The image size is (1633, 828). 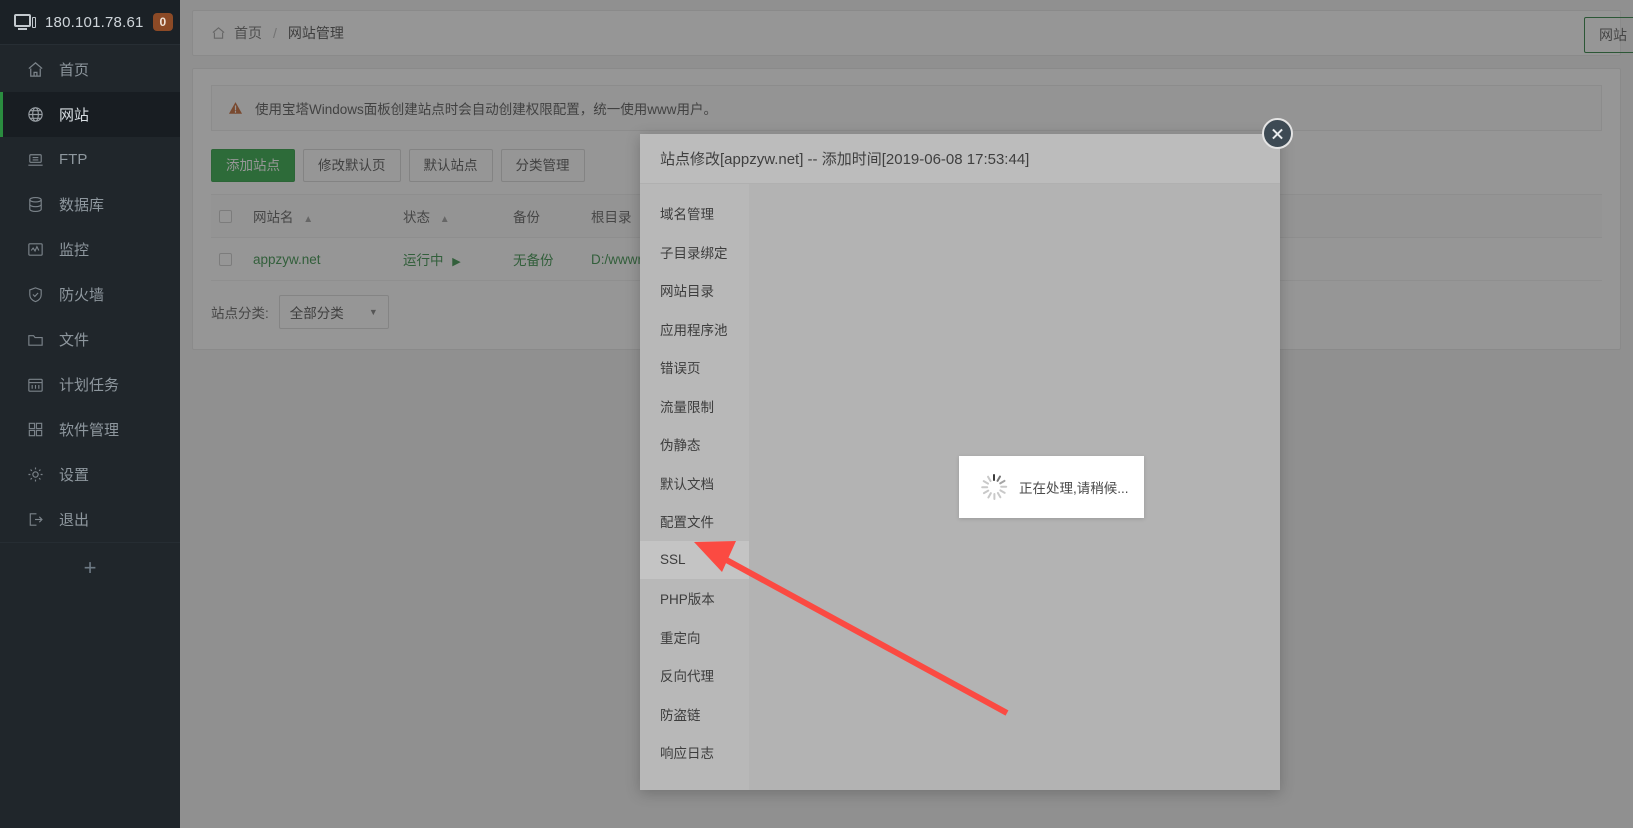 What do you see at coordinates (94, 22) in the screenshot?
I see `server-ip-label: 180.101.78.61` at bounding box center [94, 22].